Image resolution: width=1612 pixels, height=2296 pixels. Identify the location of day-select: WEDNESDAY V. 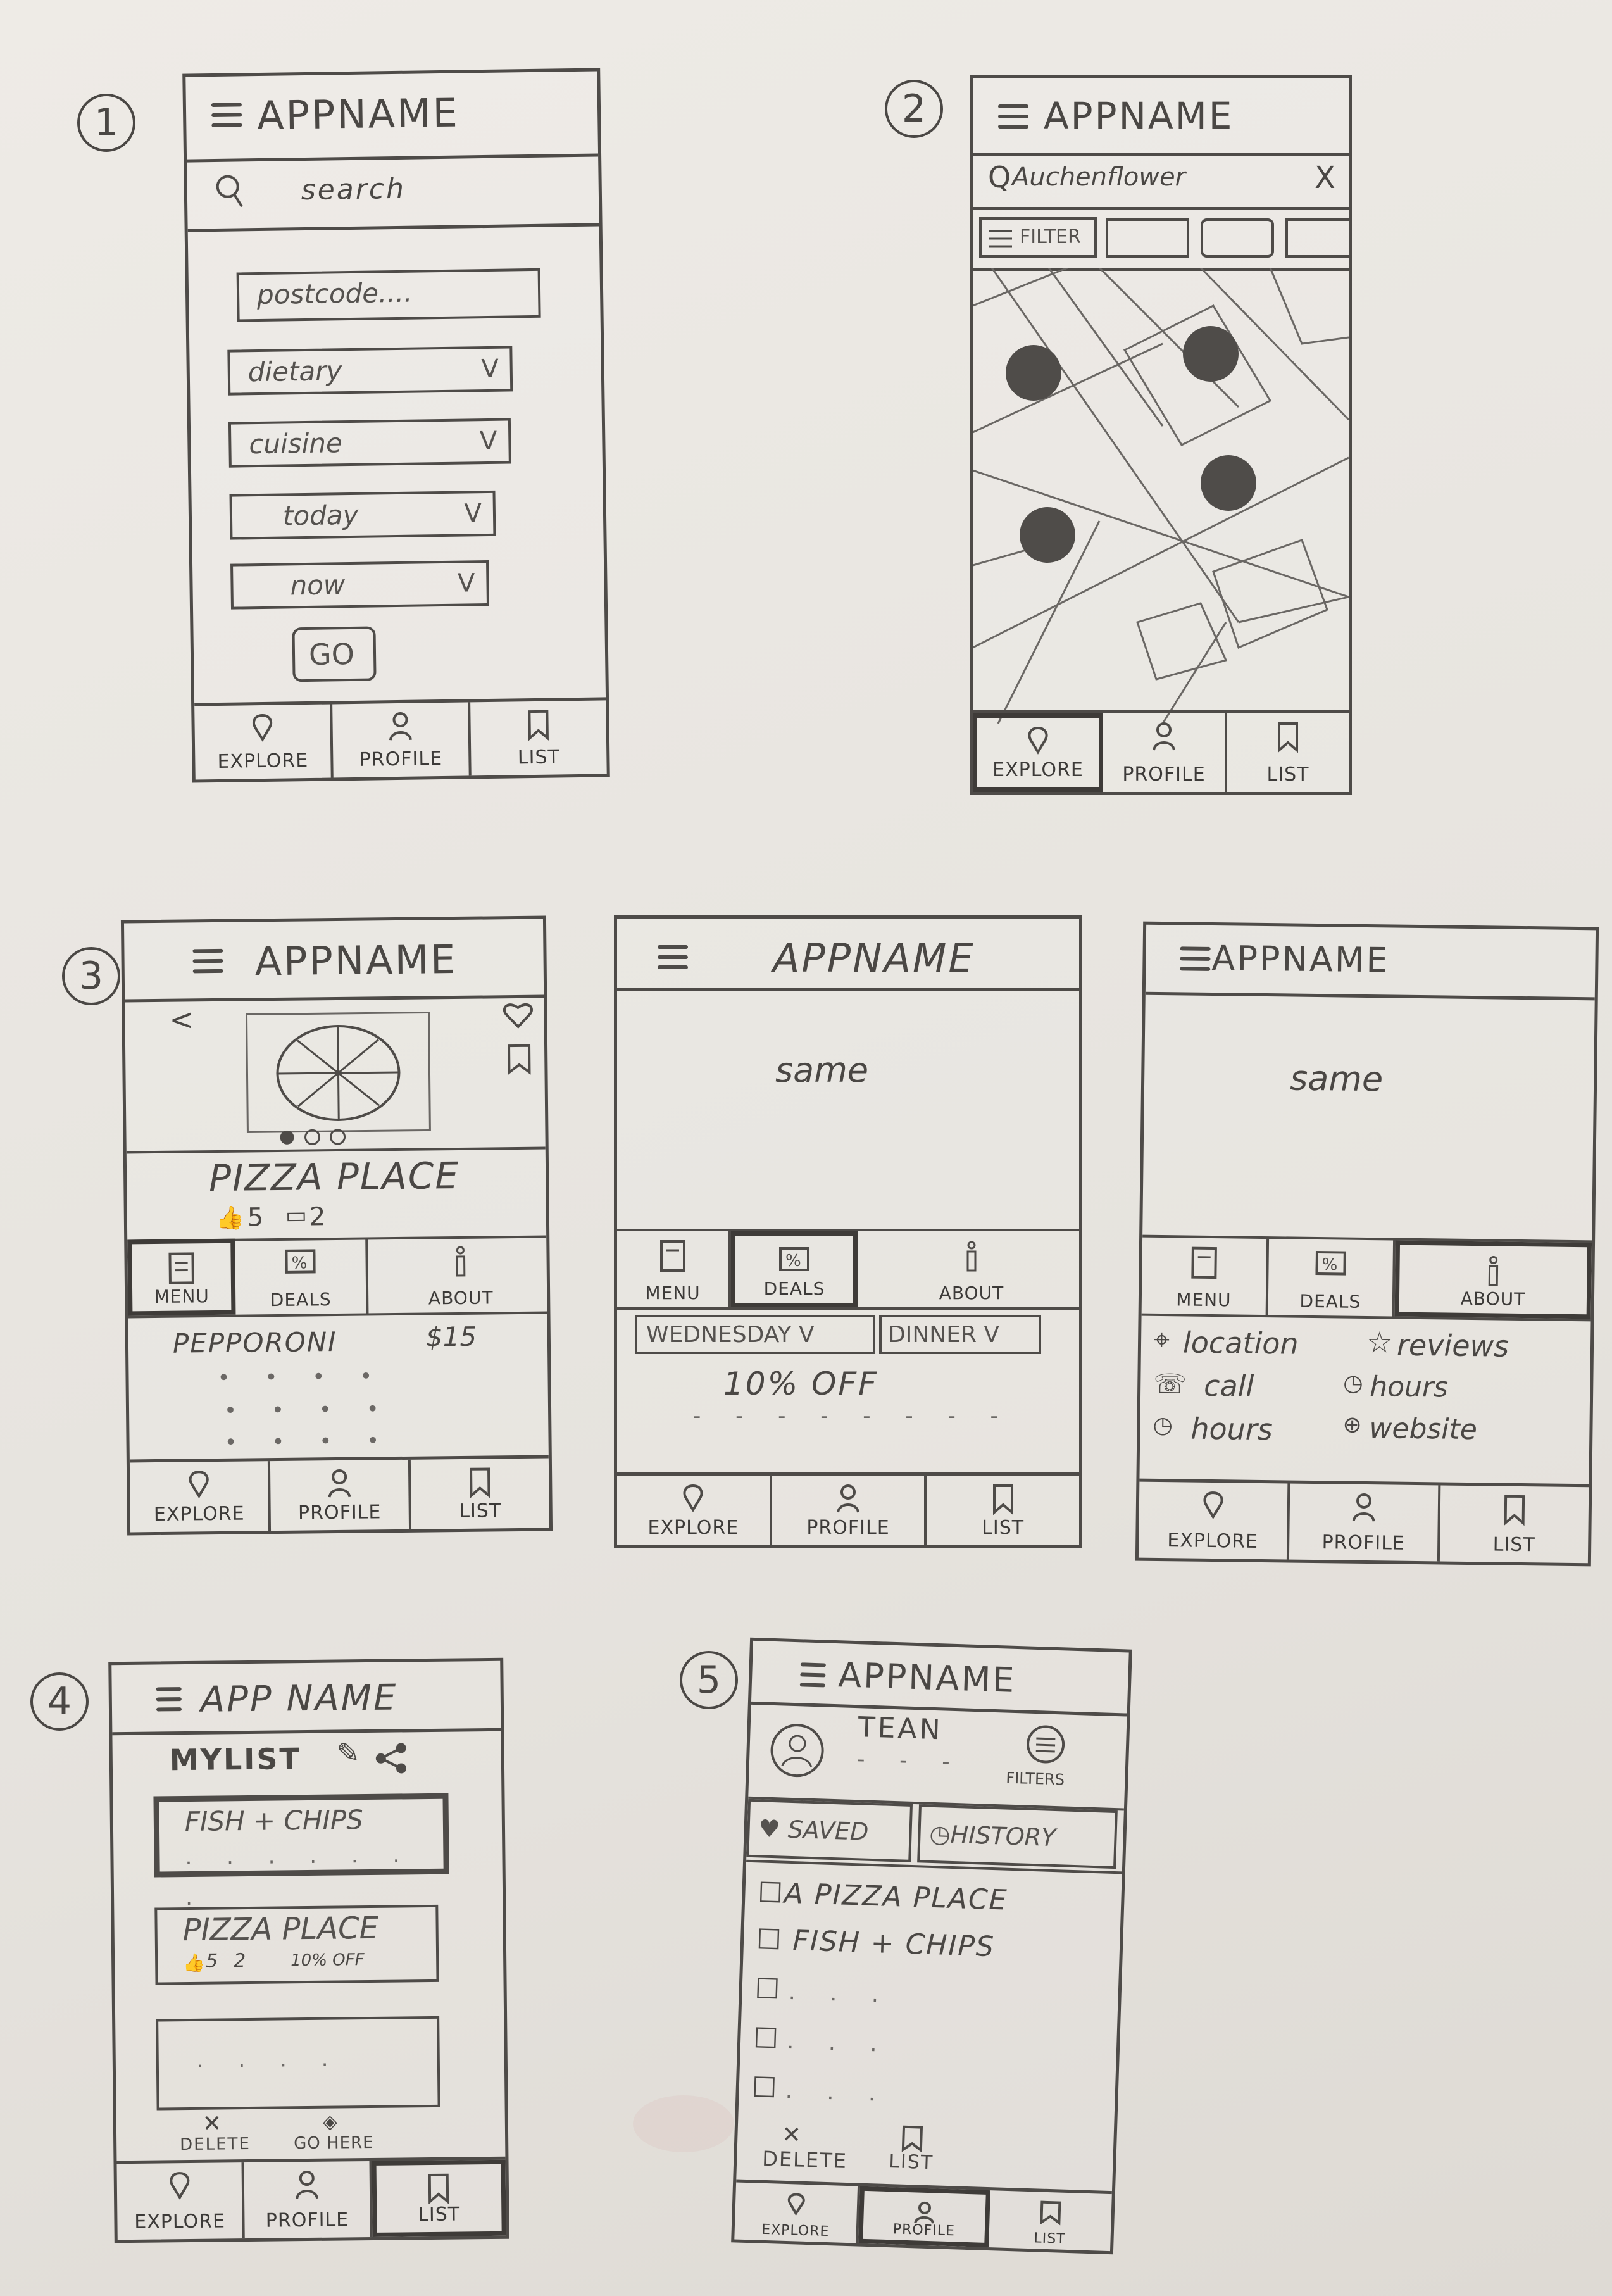
(755, 1334).